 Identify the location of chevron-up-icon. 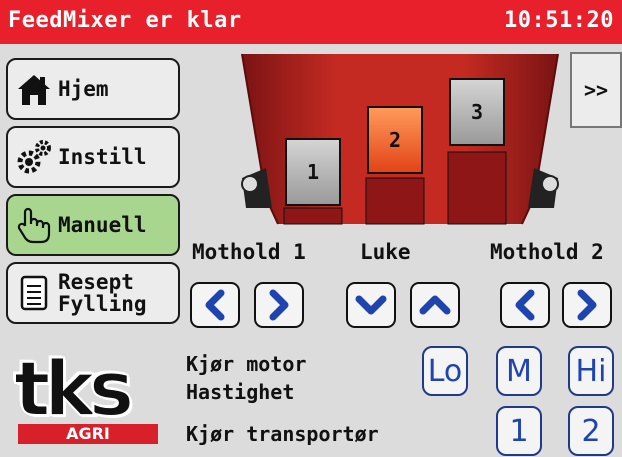
(435, 305).